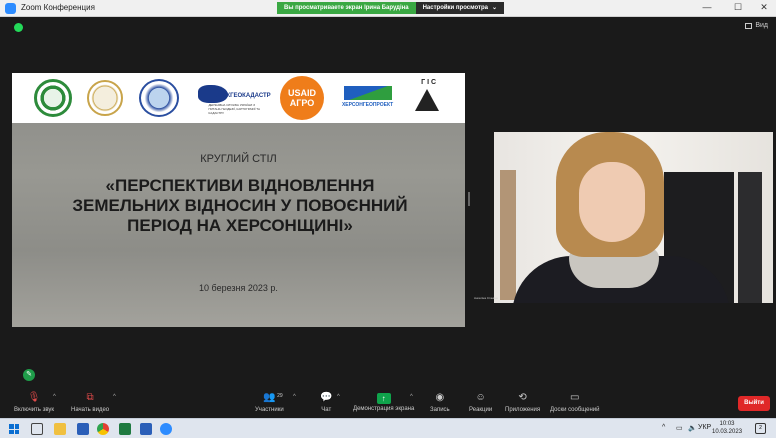 The width and height of the screenshot is (776, 438). What do you see at coordinates (427, 98) in the screenshot?
I see `gis-logo: Г І С` at bounding box center [427, 98].